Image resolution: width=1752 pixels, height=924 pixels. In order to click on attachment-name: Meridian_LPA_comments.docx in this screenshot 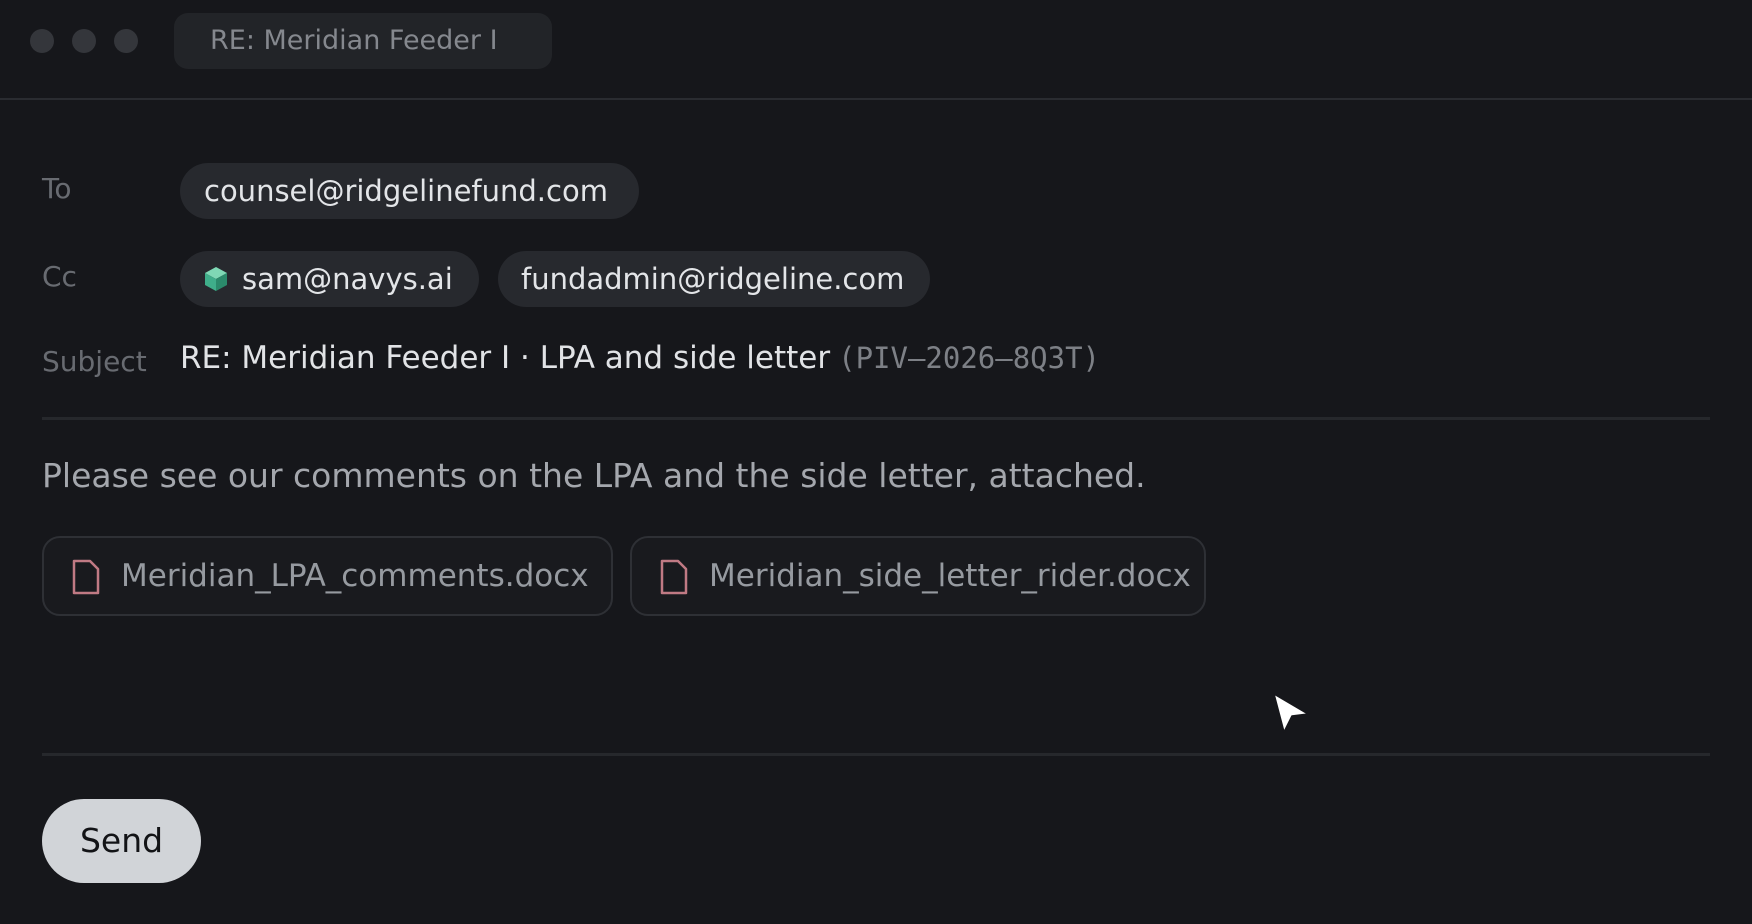, I will do `click(355, 576)`.